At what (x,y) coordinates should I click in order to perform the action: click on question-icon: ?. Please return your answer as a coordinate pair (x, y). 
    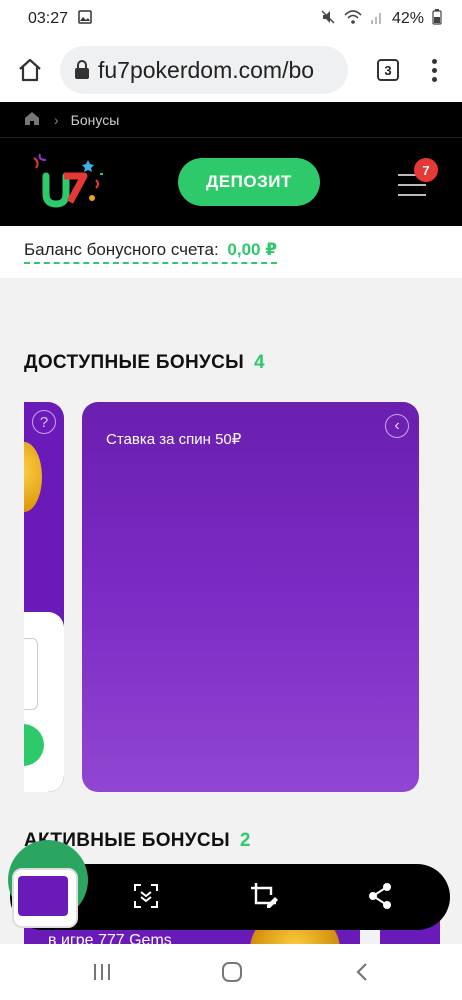
    Looking at the image, I should click on (44, 422).